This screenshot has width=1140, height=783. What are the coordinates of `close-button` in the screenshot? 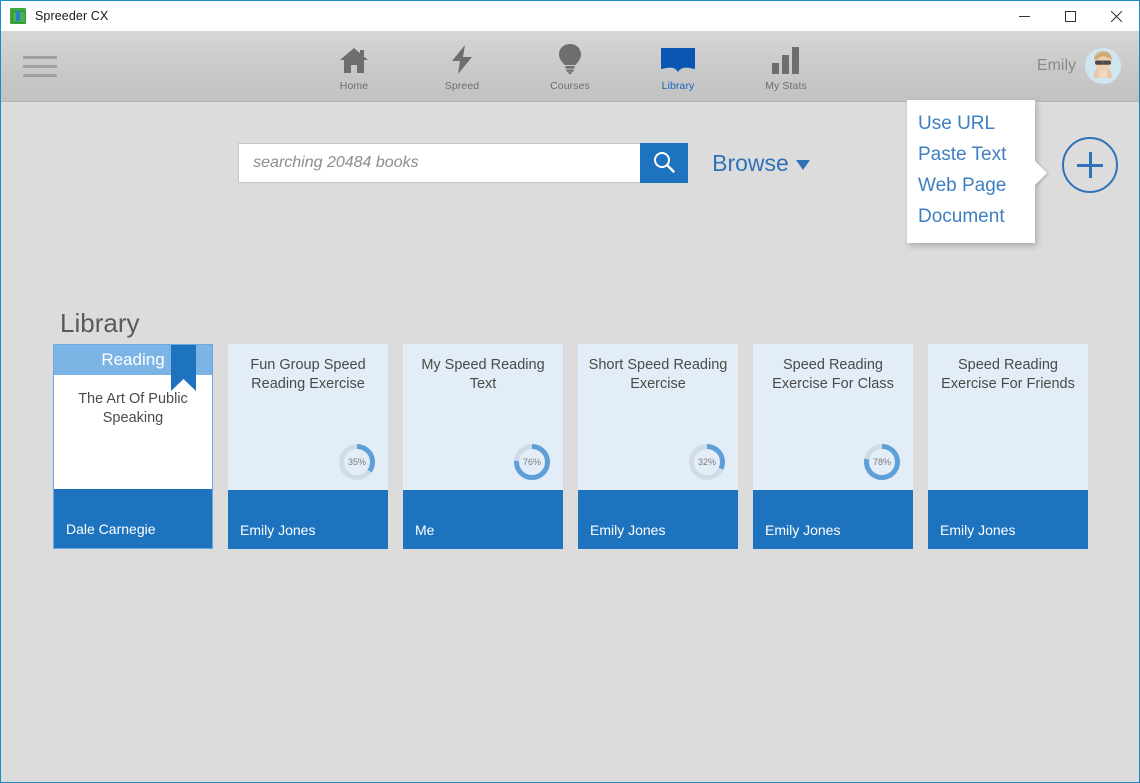 It's located at (1116, 16).